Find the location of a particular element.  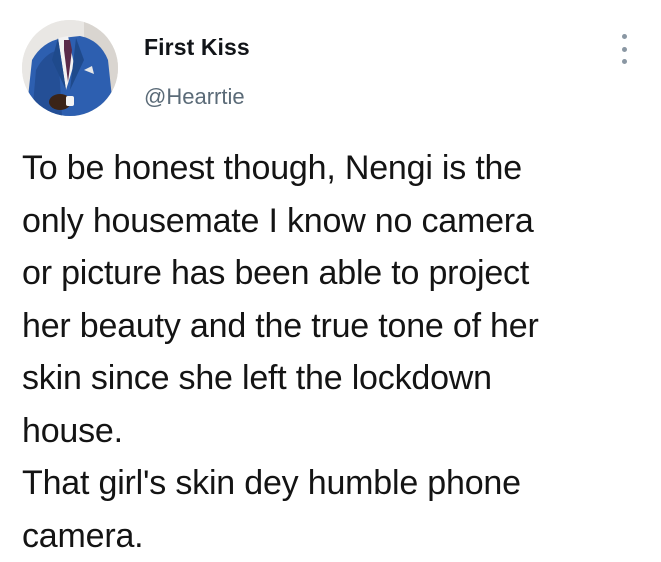

display-name: First Kiss is located at coordinates (197, 47).